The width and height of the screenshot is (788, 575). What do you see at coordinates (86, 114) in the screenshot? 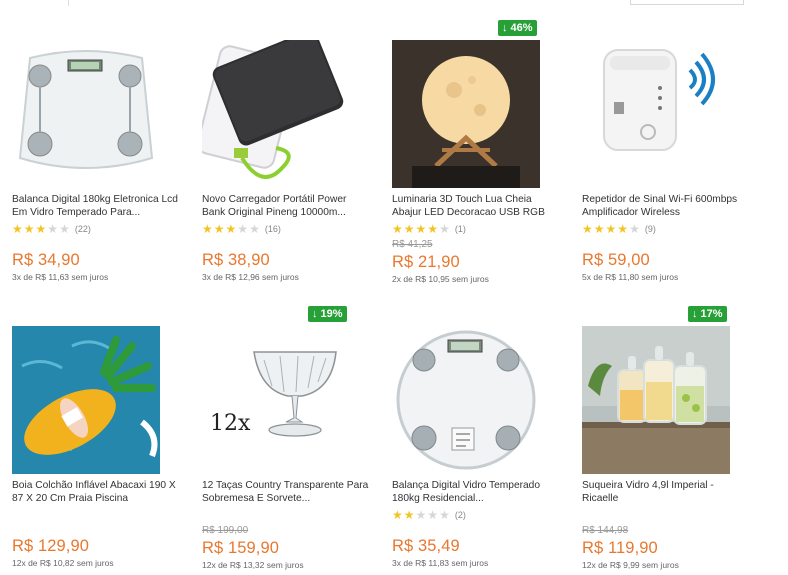
I see `product-image-bathroom-scale` at bounding box center [86, 114].